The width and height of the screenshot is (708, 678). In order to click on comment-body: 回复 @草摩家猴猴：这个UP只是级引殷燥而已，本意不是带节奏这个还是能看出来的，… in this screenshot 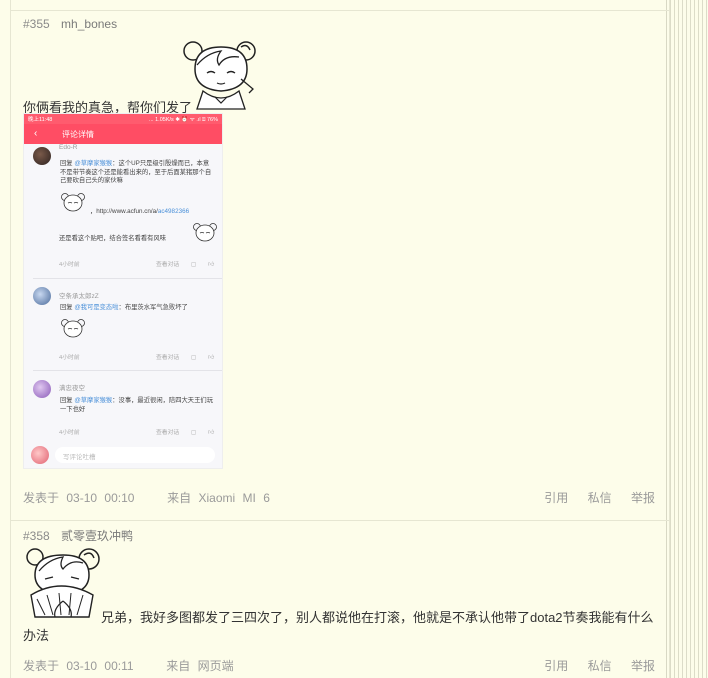, I will do `click(136, 172)`.